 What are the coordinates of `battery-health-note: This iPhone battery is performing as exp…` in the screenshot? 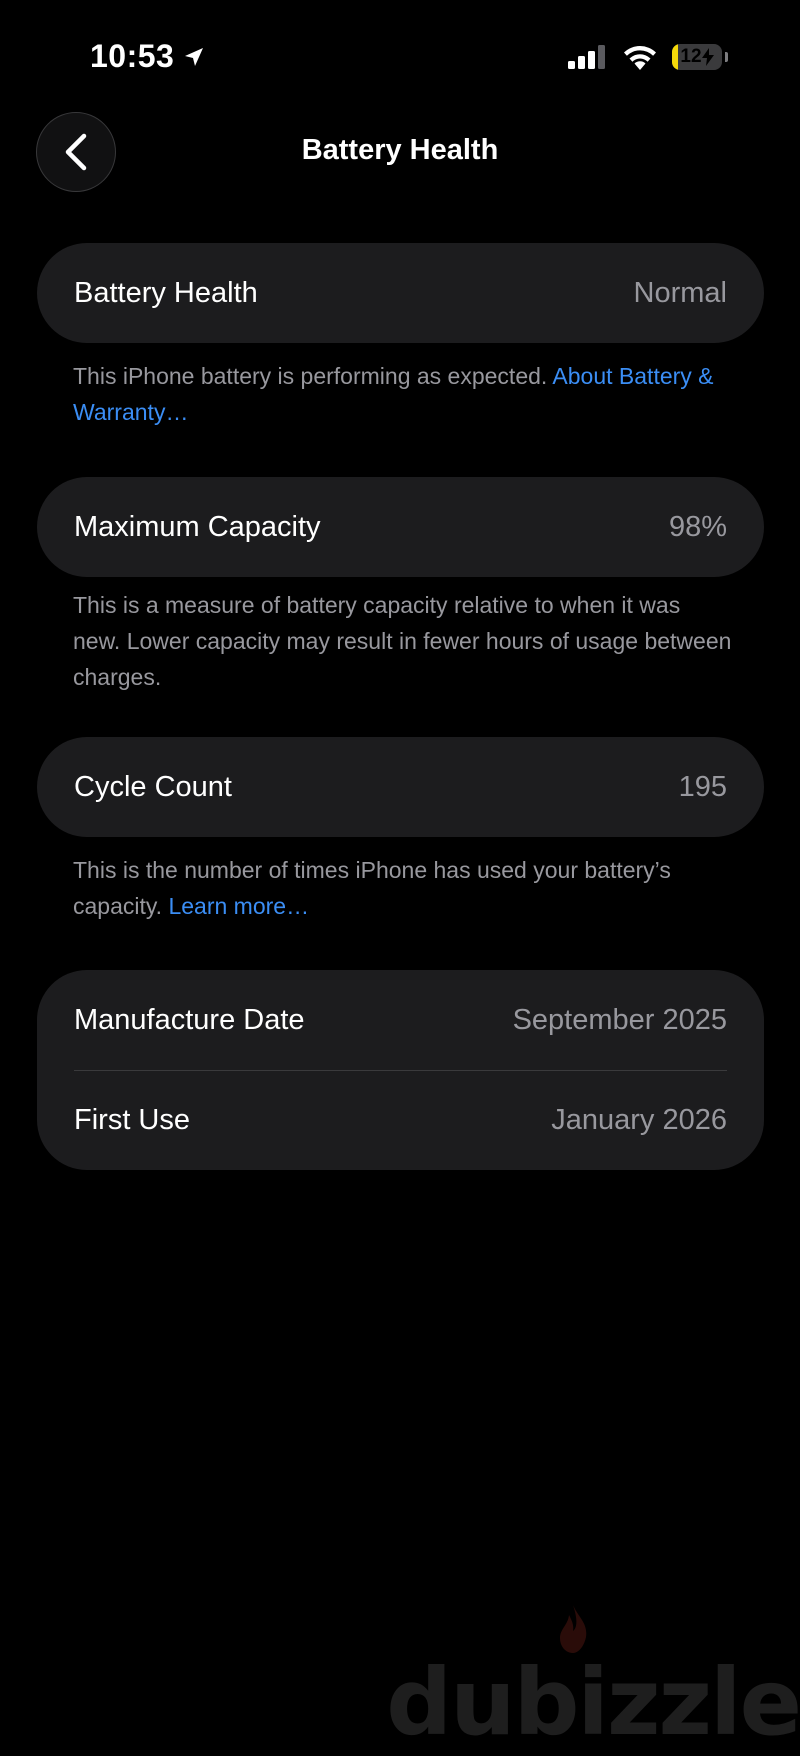 It's located at (403, 394).